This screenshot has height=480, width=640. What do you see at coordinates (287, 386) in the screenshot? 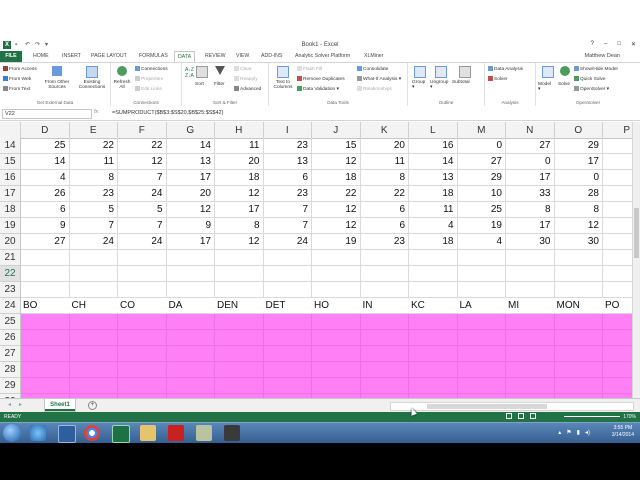
I see `cell-i29` at bounding box center [287, 386].